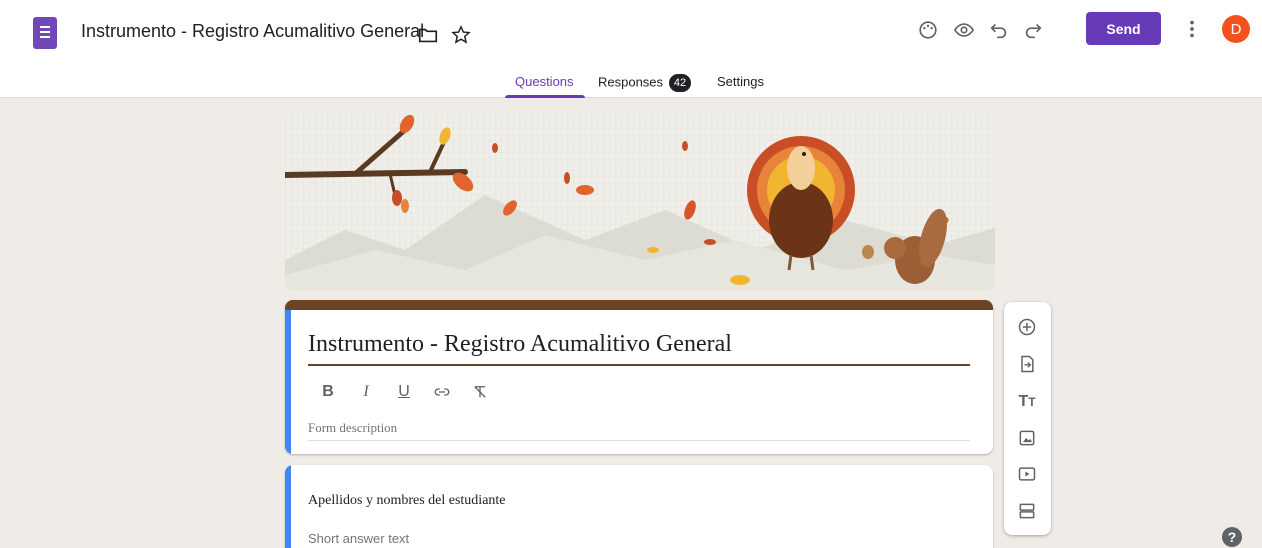 The height and width of the screenshot is (548, 1262). Describe the element at coordinates (999, 30) in the screenshot. I see `undo-icon` at that location.